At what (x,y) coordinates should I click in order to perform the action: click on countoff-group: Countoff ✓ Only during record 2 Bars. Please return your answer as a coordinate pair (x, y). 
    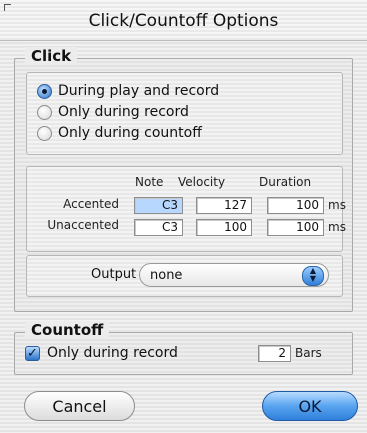
    Looking at the image, I should click on (183, 348).